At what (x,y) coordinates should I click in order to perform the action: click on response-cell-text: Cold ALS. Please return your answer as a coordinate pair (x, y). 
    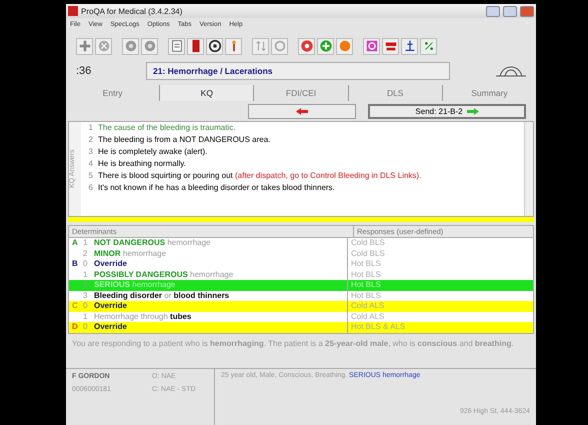
    Looking at the image, I should click on (368, 317).